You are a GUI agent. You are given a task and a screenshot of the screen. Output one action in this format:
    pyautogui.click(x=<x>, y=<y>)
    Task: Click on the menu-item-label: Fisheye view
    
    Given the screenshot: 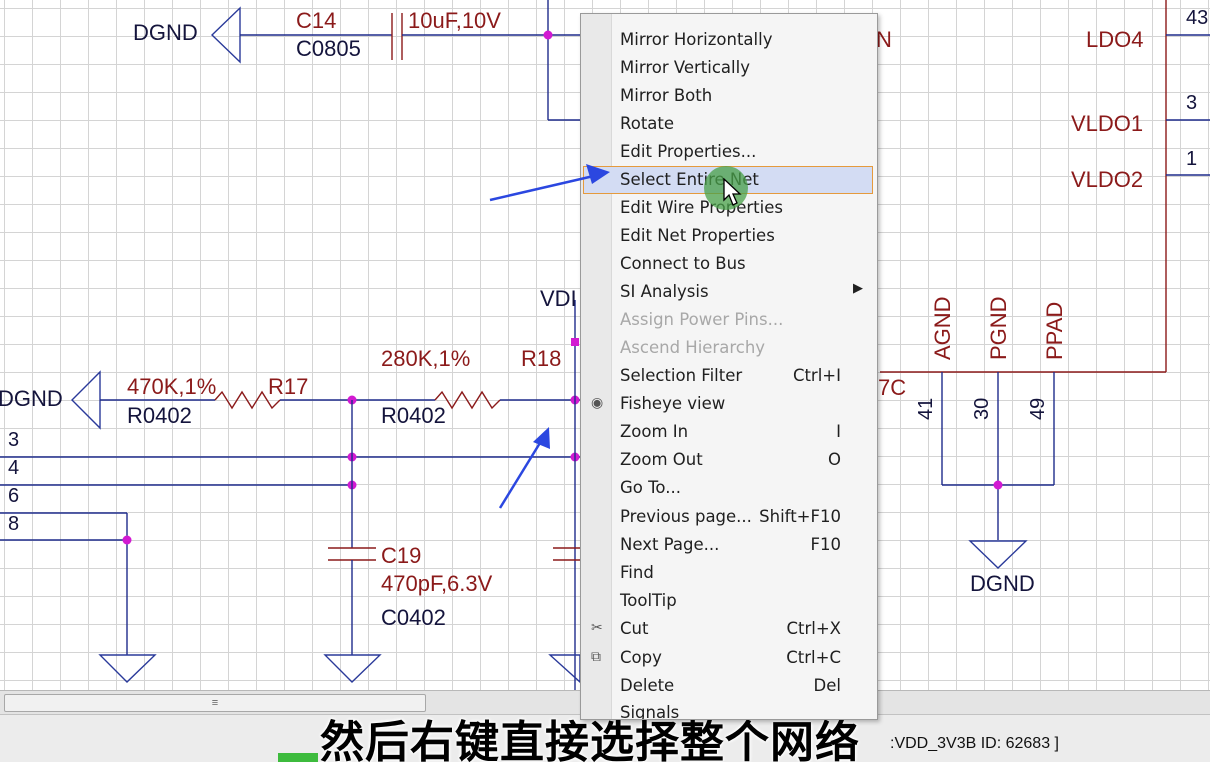 What is the action you would take?
    pyautogui.click(x=673, y=403)
    